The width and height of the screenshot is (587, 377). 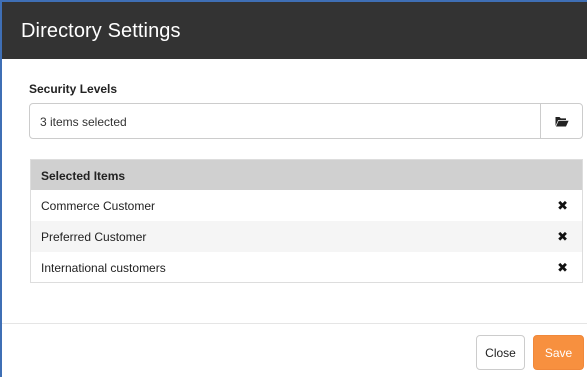 What do you see at coordinates (306, 121) in the screenshot?
I see `security-levels-selector: 3 items selected` at bounding box center [306, 121].